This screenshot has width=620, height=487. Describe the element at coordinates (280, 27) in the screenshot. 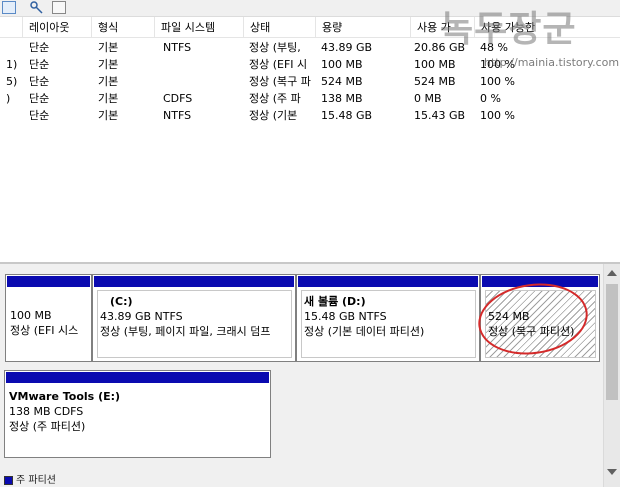

I see `column-header-status: 상태` at that location.